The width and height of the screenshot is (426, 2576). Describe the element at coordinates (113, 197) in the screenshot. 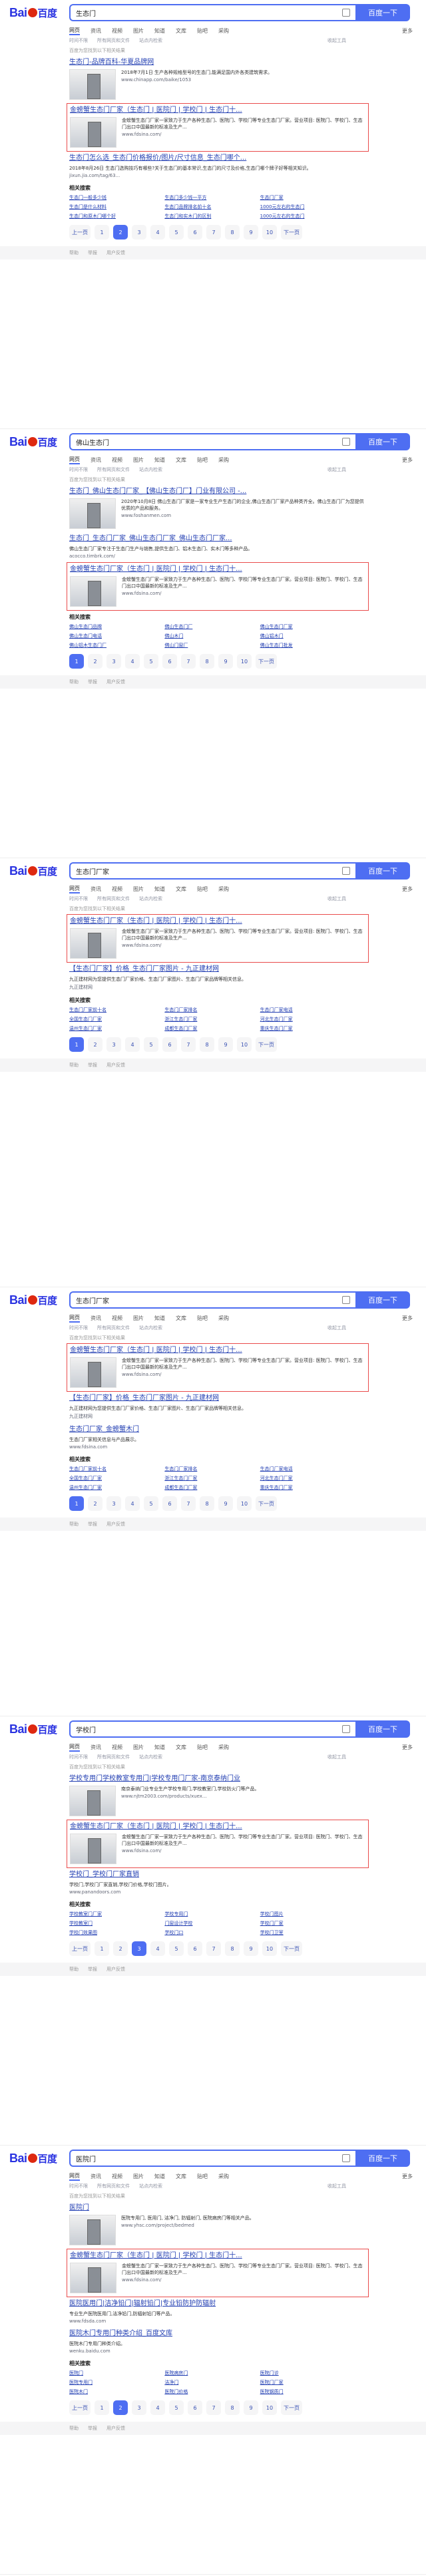

I see `related-link: 生态门一般多少钱` at that location.